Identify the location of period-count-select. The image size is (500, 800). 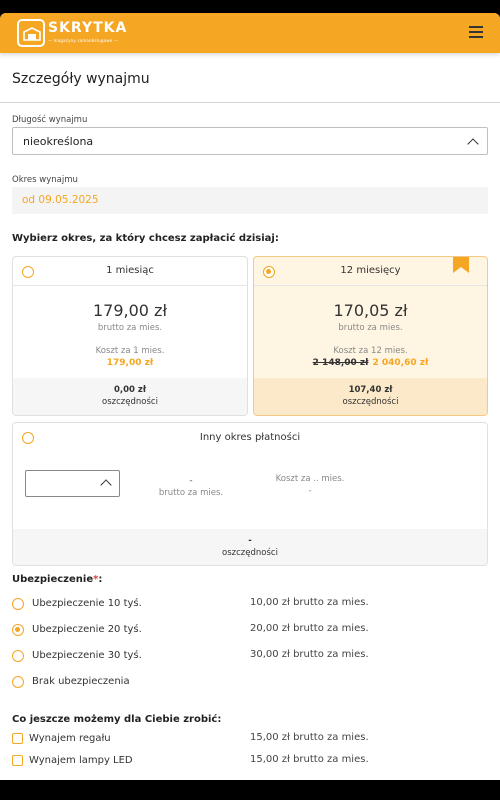
(72, 483).